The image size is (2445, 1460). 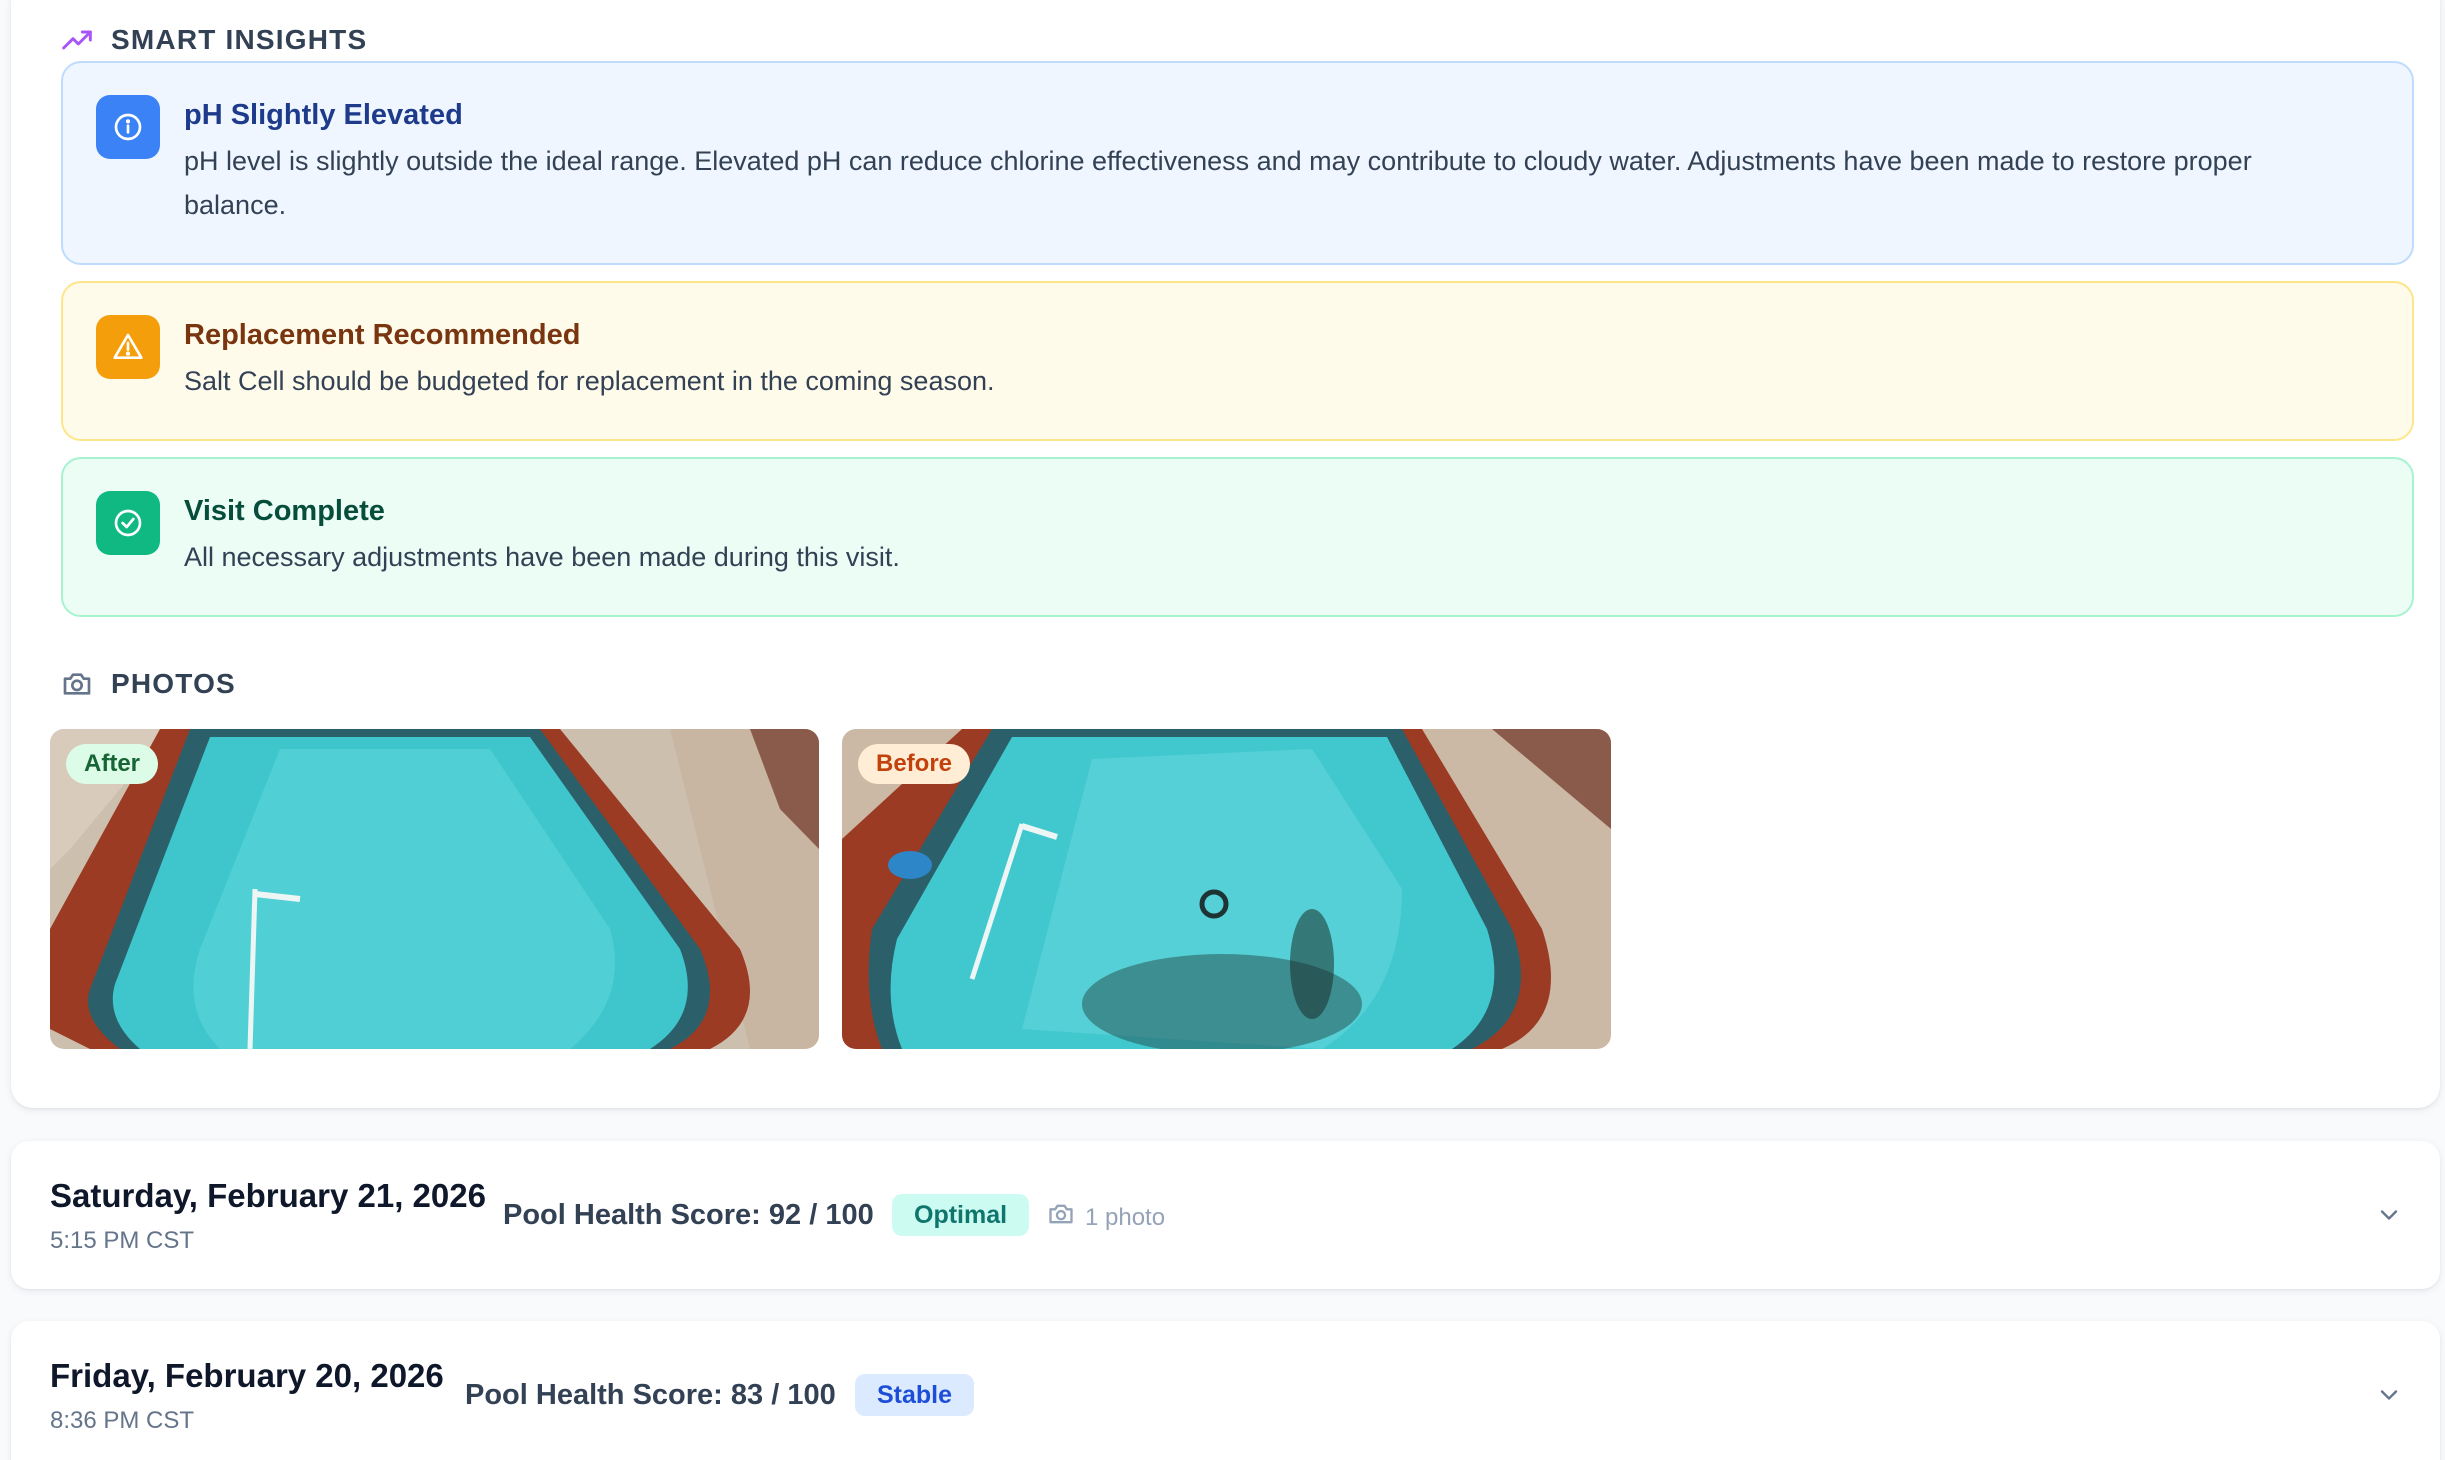 What do you see at coordinates (915, 1395) in the screenshot?
I see `status-badge: Stable` at bounding box center [915, 1395].